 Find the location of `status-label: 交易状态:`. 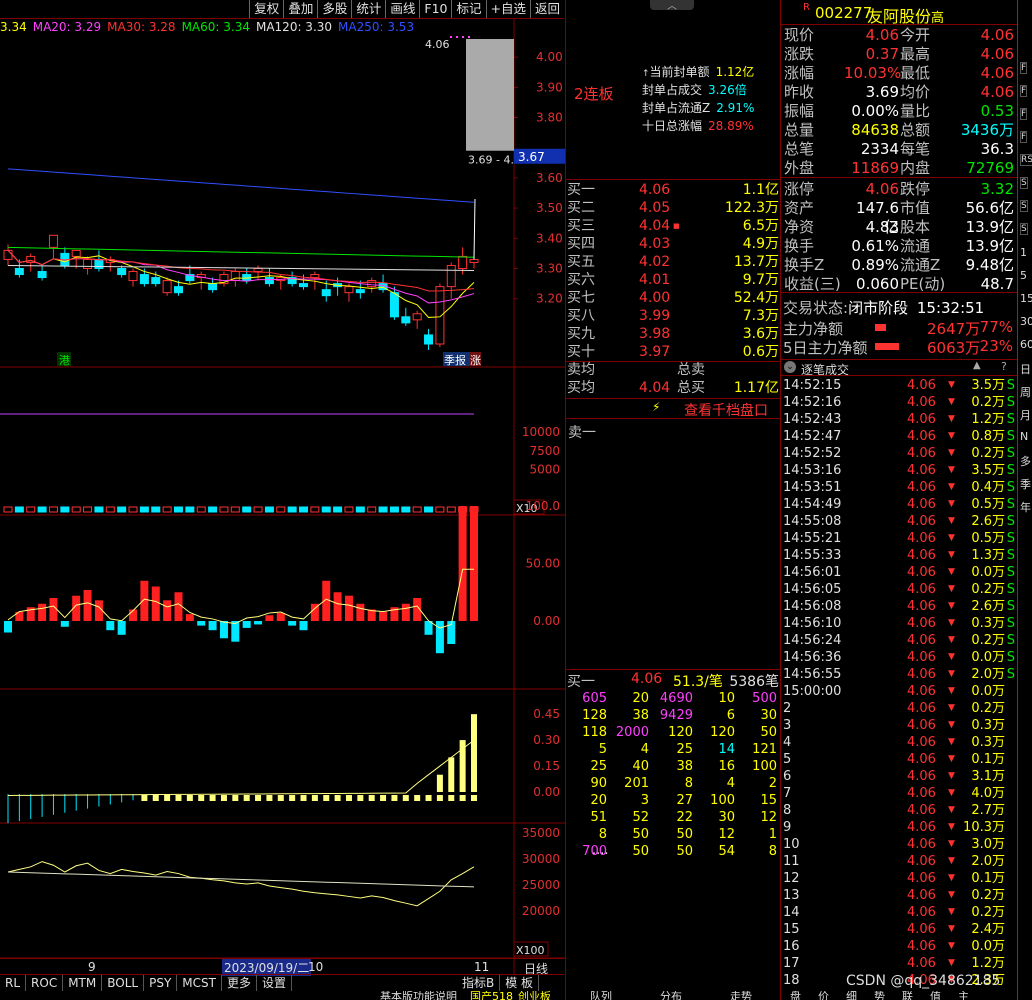

status-label: 交易状态: is located at coordinates (816, 308).